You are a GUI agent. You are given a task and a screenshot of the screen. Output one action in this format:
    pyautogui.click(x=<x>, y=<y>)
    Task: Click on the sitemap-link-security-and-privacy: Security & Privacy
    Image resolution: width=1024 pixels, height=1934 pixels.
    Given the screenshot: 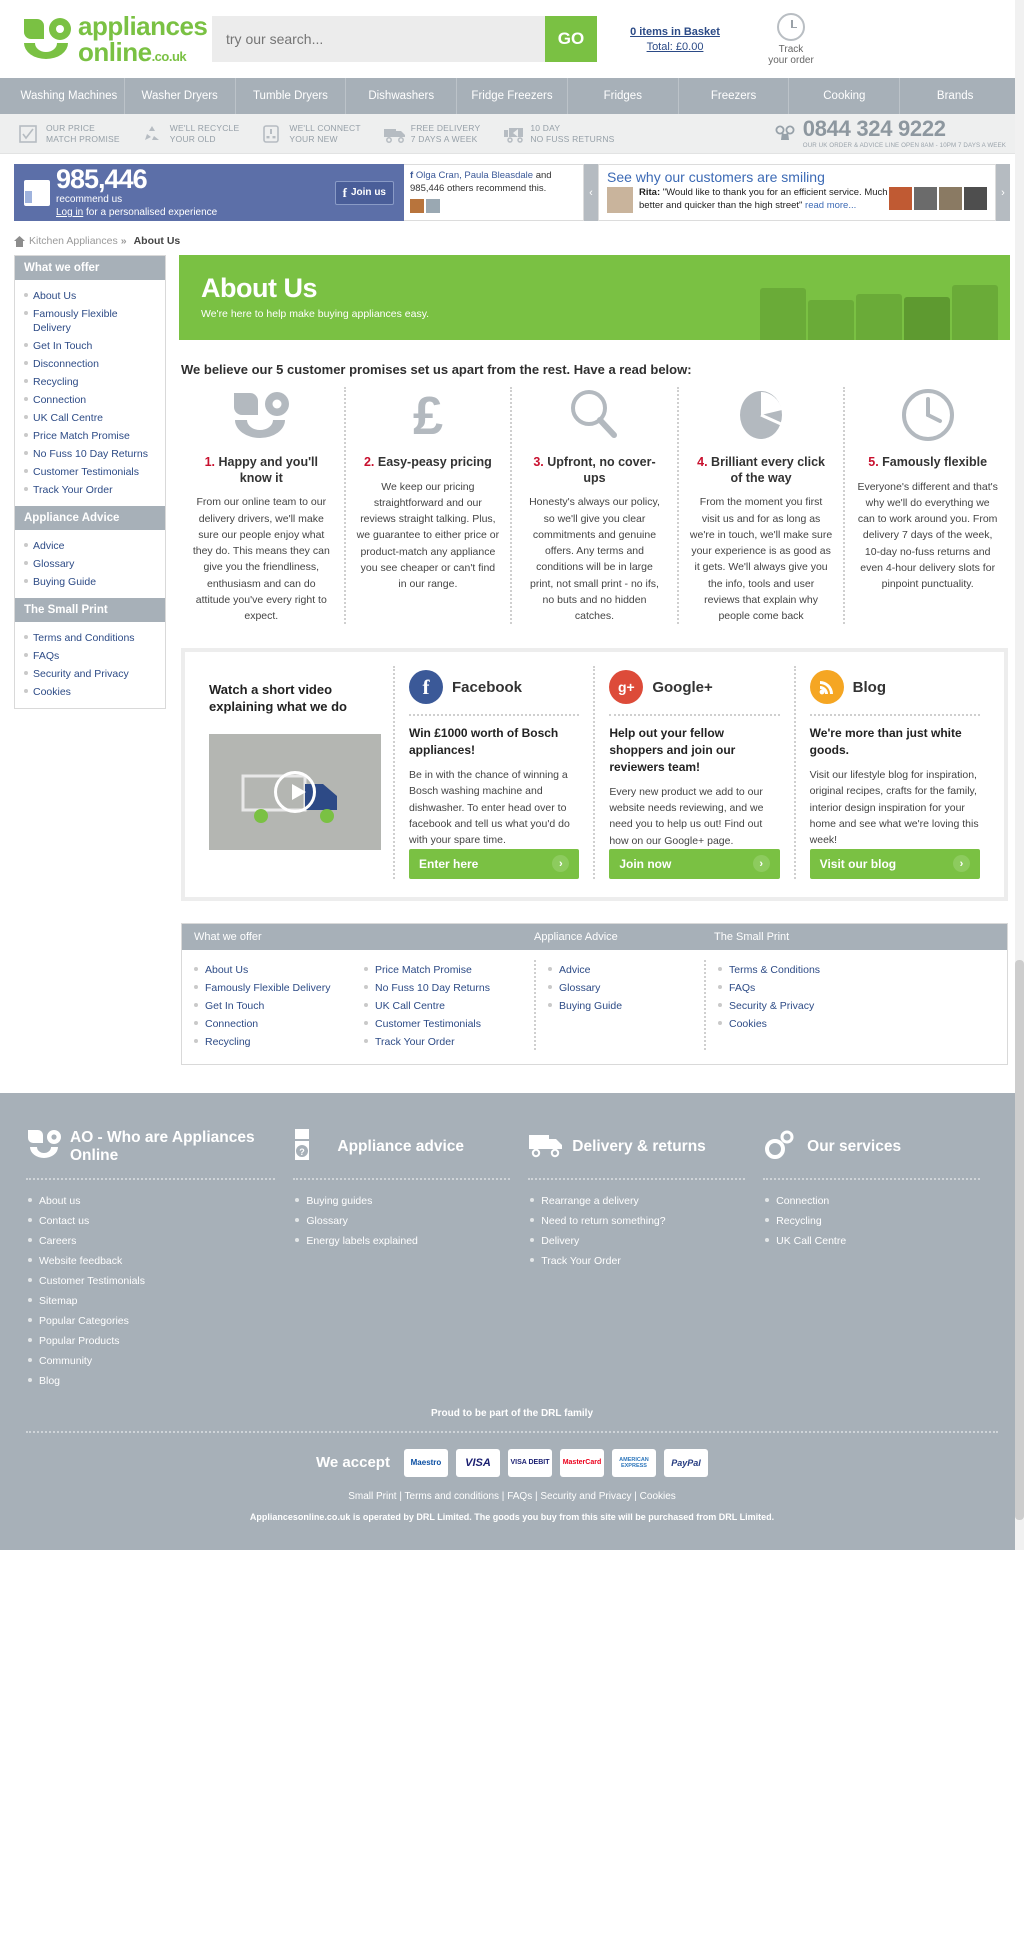 What is the action you would take?
    pyautogui.click(x=771, y=1006)
    